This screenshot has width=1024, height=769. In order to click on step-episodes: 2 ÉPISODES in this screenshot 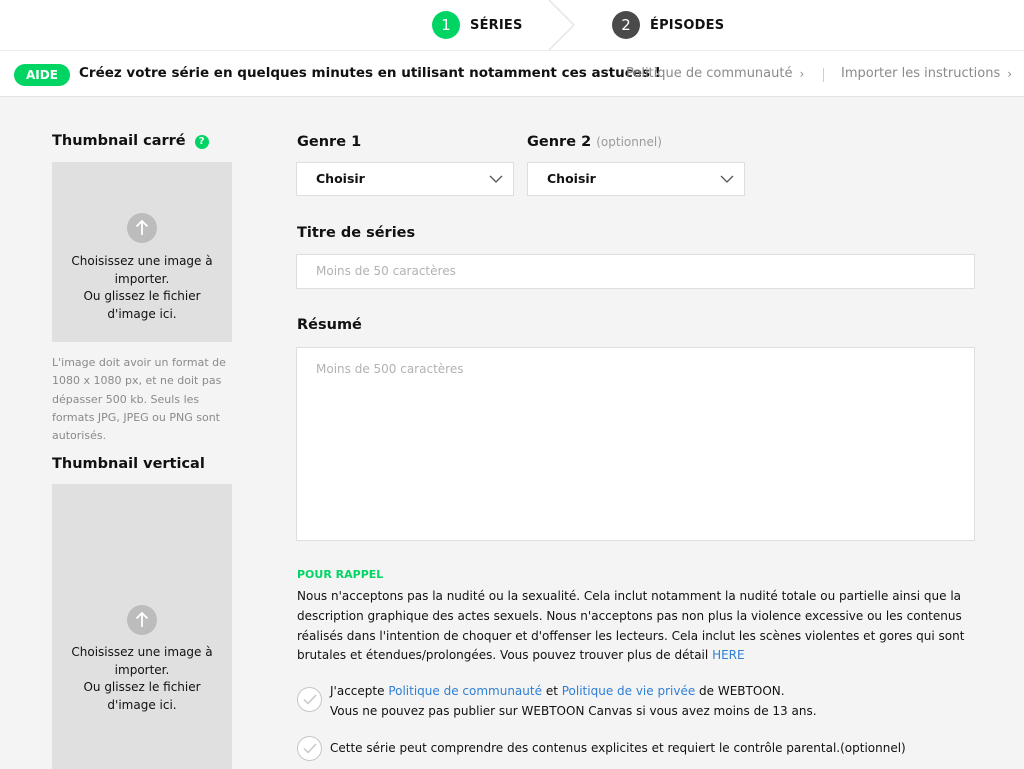, I will do `click(668, 25)`.